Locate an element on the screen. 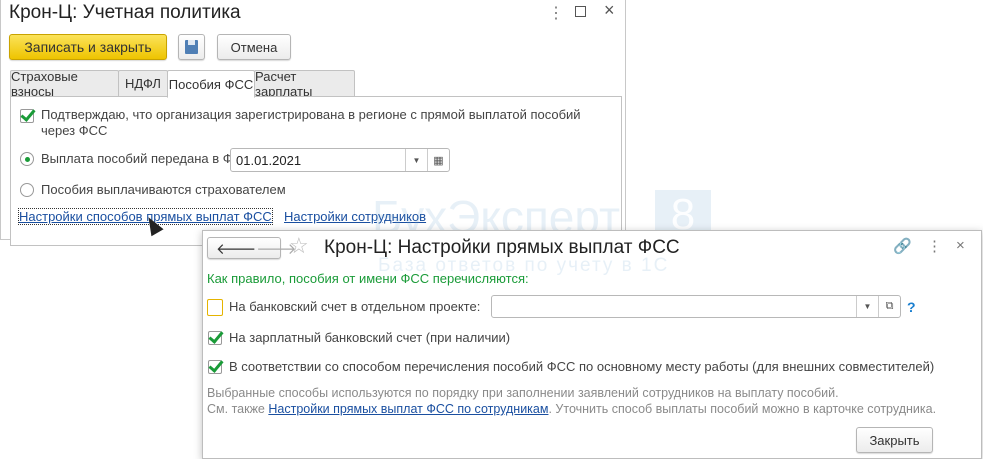 The height and width of the screenshot is (459, 983). employee-settings-link: Настройки сотрудников is located at coordinates (355, 216).